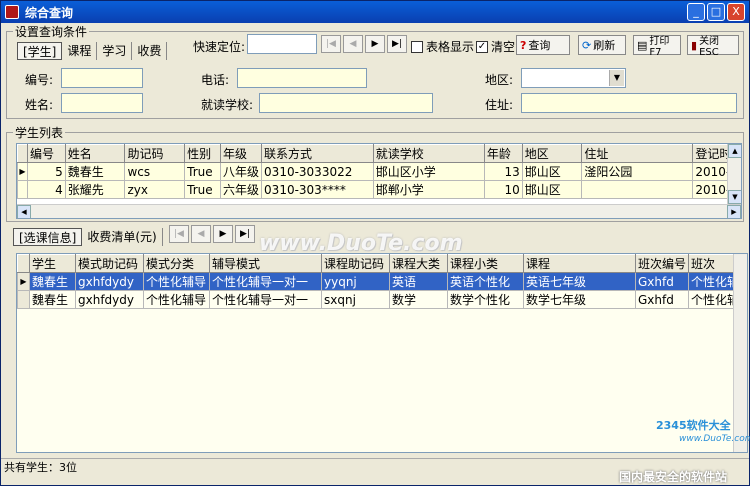 The image size is (750, 486). What do you see at coordinates (734, 151) in the screenshot?
I see `scroll-up-icon: ▲` at bounding box center [734, 151].